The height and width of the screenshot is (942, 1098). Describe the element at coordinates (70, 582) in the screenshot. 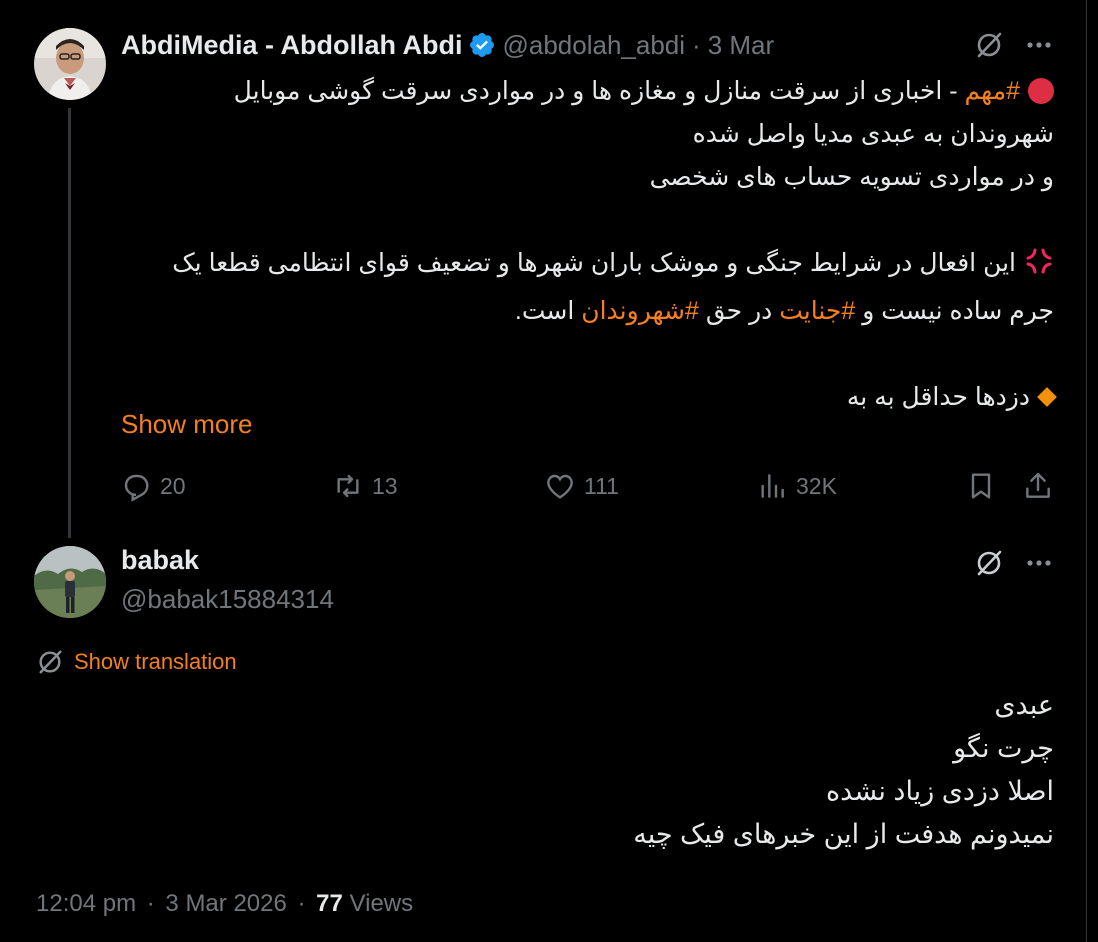

I see `reply-author-avatar` at that location.